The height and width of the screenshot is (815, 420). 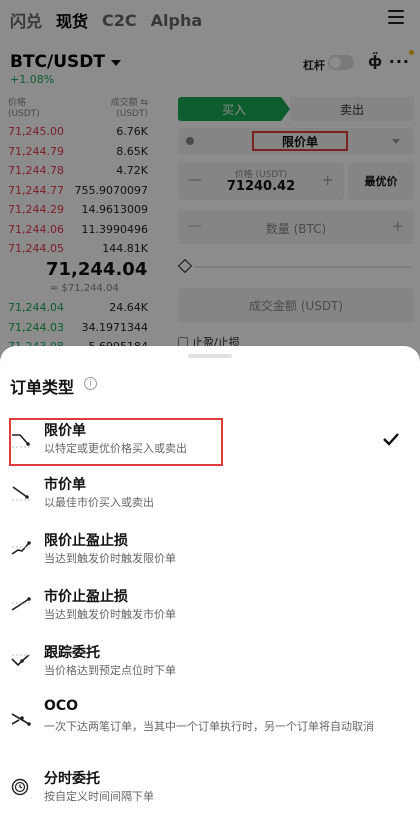 I want to click on option-desc: 当价格达到预定点位时下单, so click(x=110, y=670).